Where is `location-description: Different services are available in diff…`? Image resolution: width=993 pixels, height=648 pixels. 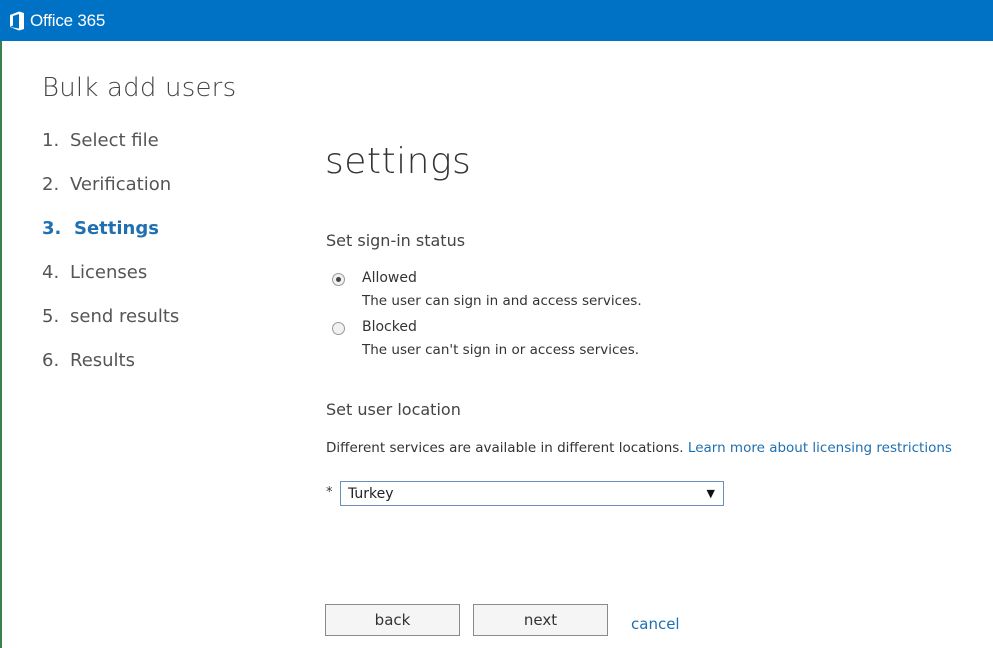
location-description: Different services are available in diff… is located at coordinates (639, 448).